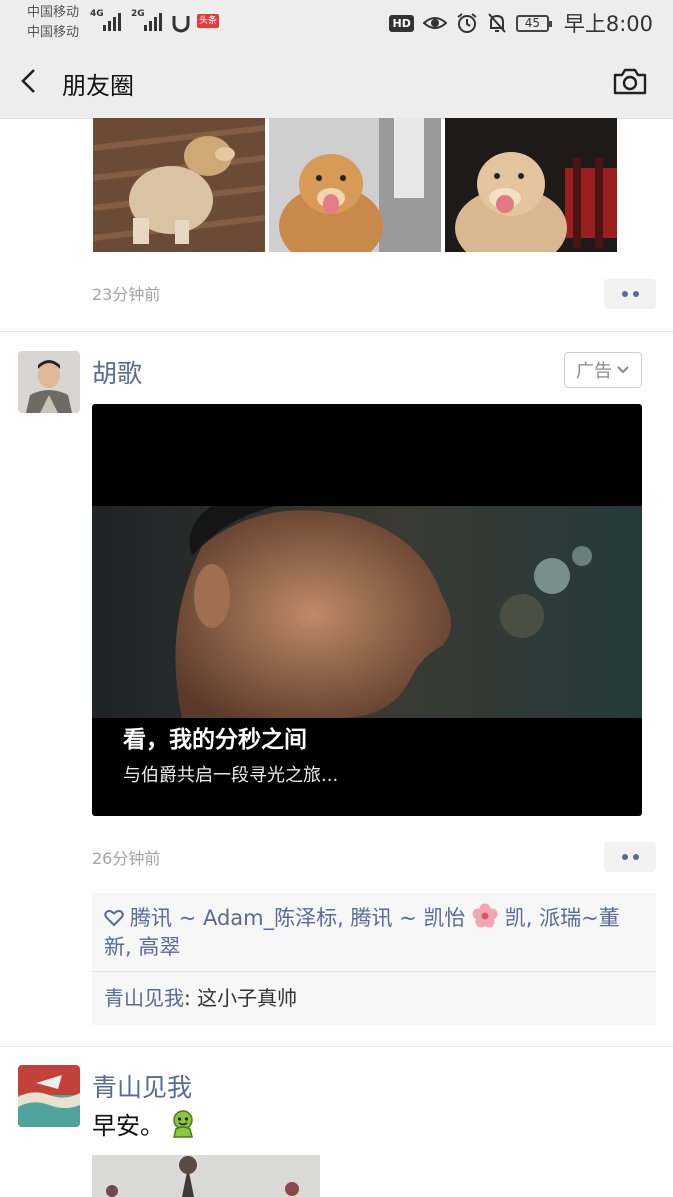  What do you see at coordinates (467, 23) in the screenshot?
I see `alarm-icon` at bounding box center [467, 23].